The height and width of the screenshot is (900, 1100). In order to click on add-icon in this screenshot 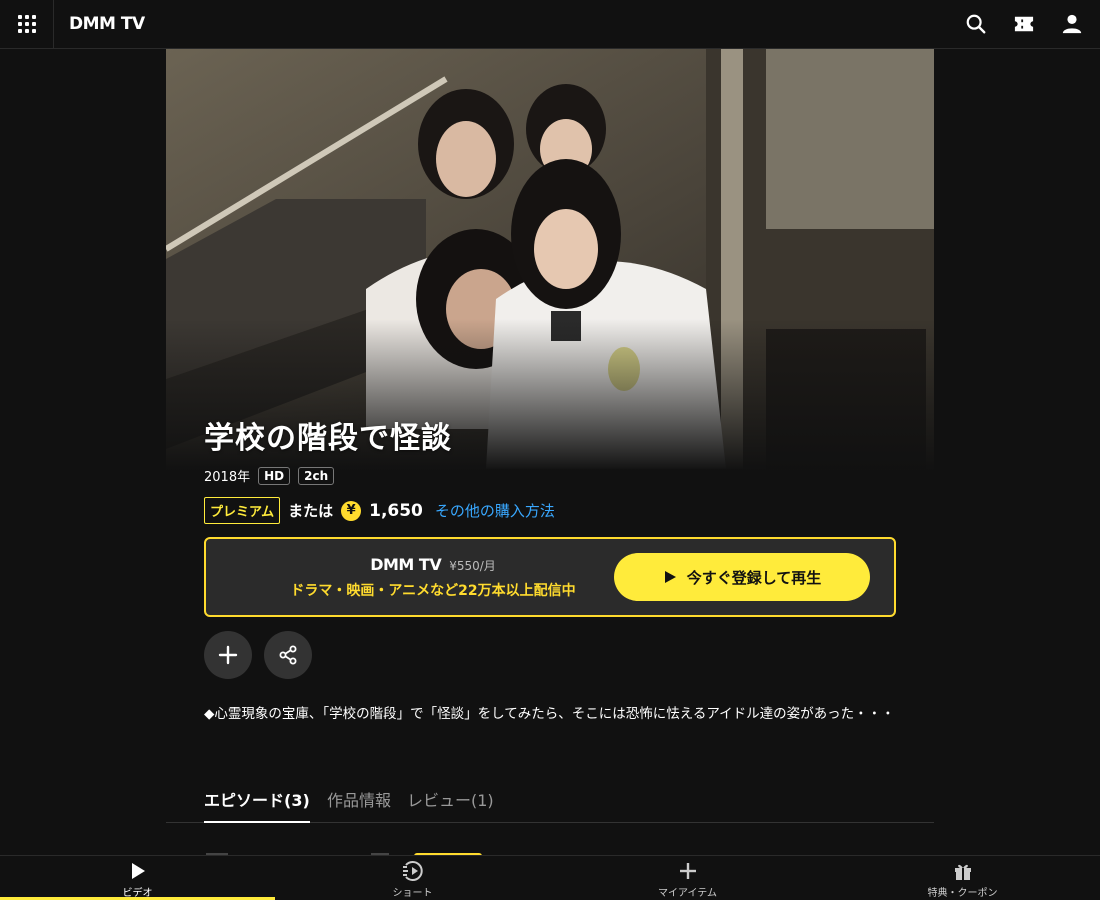, I will do `click(228, 655)`.